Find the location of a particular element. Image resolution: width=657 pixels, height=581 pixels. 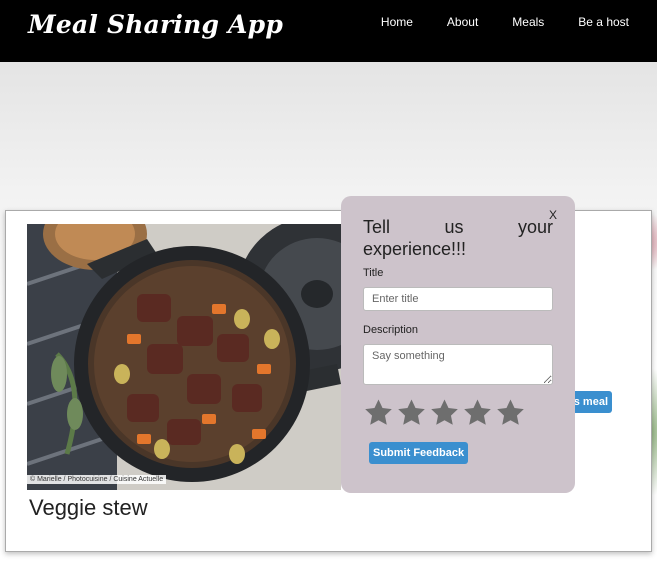

app-logo: Meal Sharing App is located at coordinates (155, 24).